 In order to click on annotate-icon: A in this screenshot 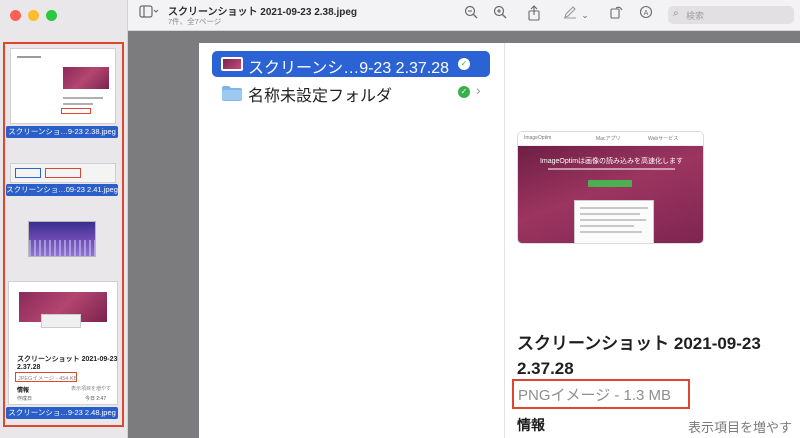, I will do `click(646, 15)`.